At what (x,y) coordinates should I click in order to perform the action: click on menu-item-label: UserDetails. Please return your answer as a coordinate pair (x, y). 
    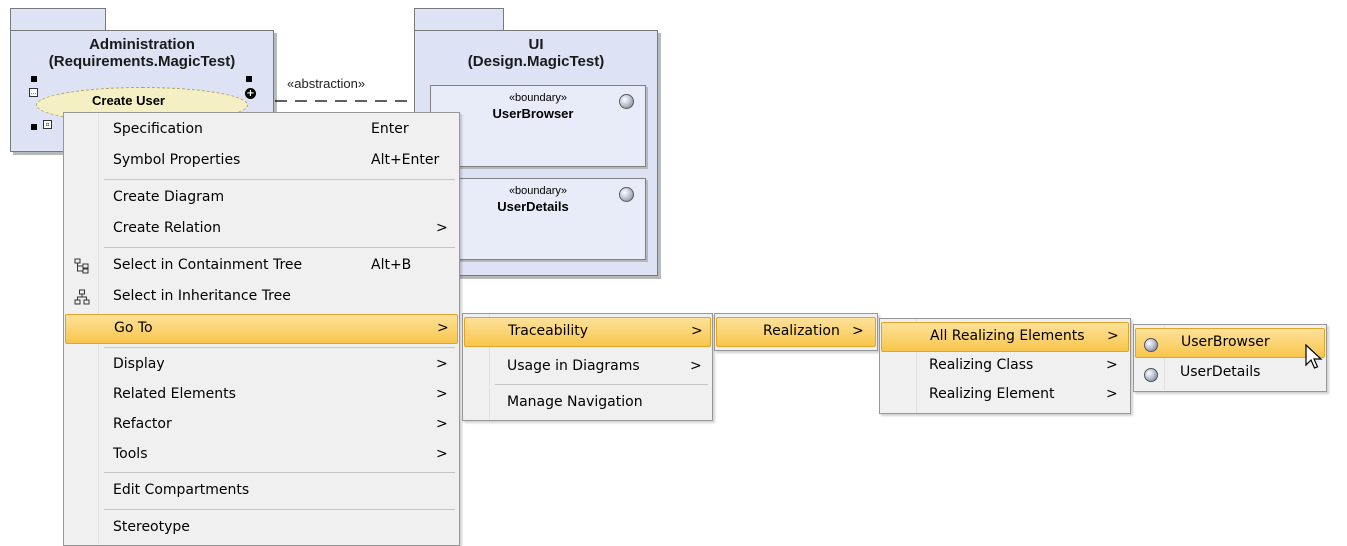
    Looking at the image, I should click on (1220, 372).